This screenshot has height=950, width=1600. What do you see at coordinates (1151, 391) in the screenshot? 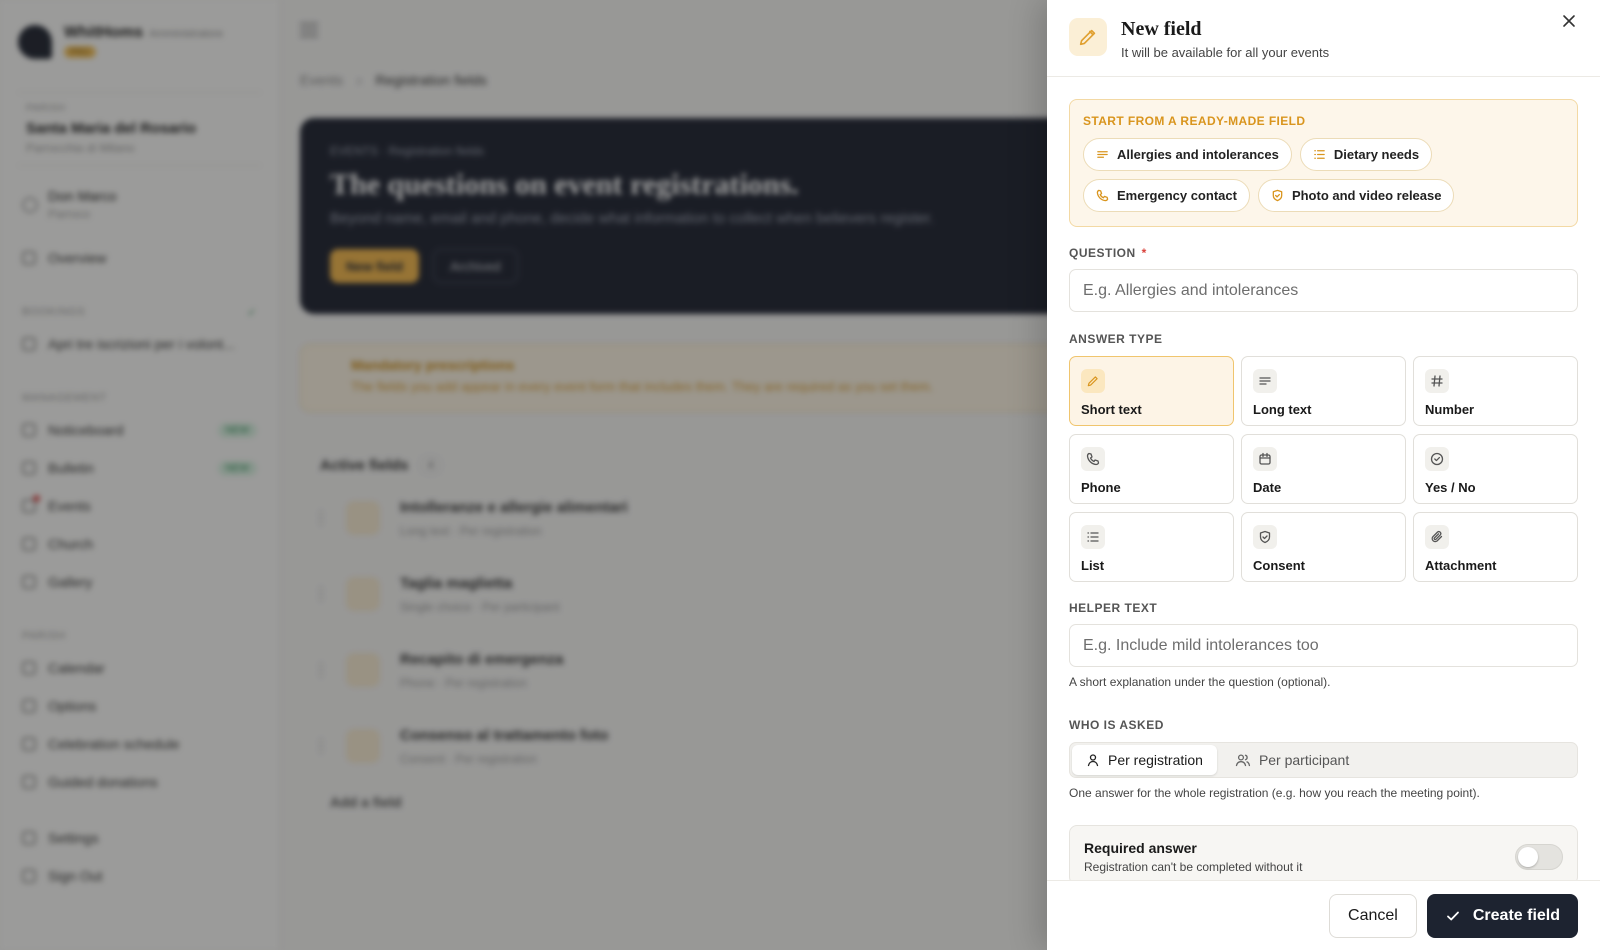
I see `answer-type-short-text: Short text` at bounding box center [1151, 391].